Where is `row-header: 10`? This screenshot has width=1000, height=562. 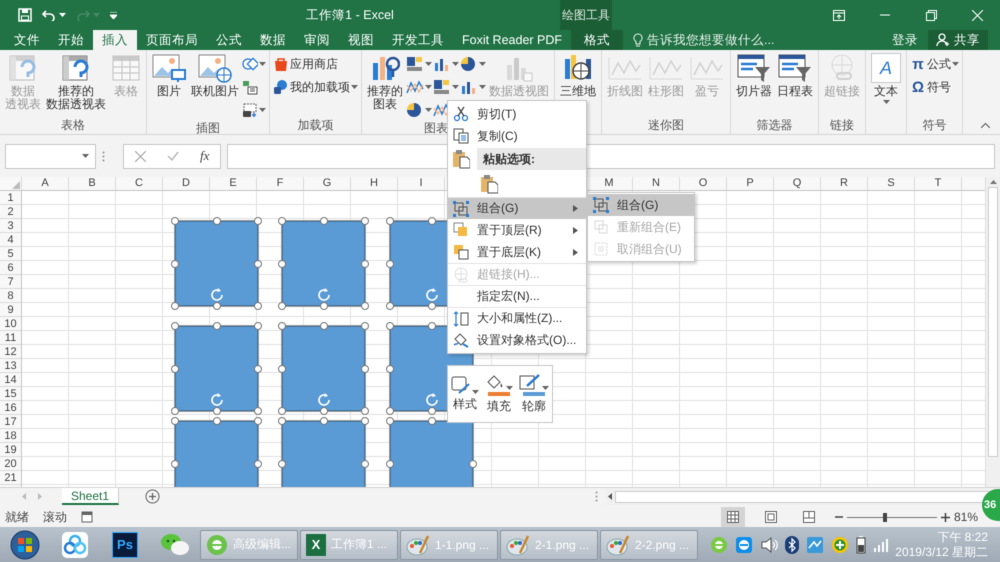
row-header: 10 is located at coordinates (10, 324).